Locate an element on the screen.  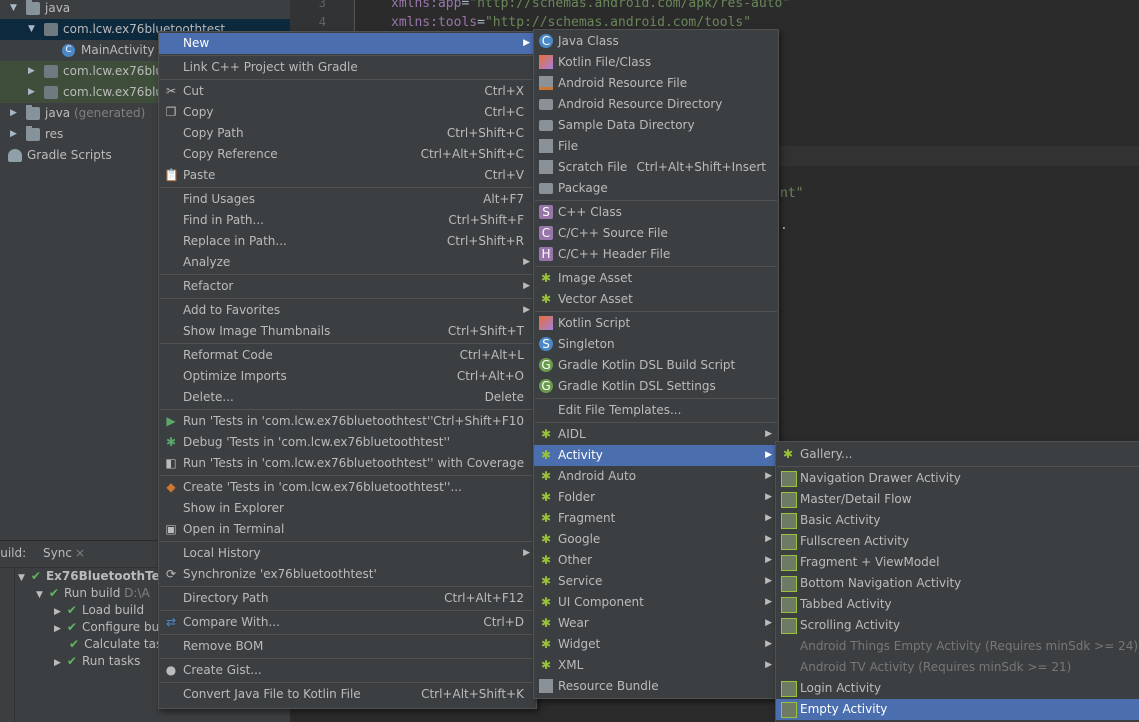
menu-item-c-class: S C++ Class is located at coordinates (656, 212).